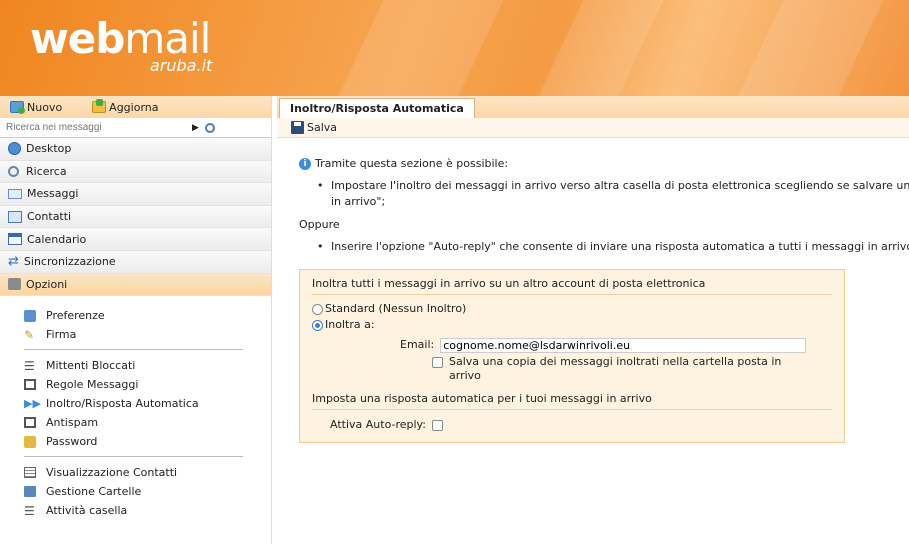 This screenshot has width=909, height=544. What do you see at coordinates (122, 404) in the screenshot?
I see `option-inoltro-risposta-label: Inoltro/Risposta Automatica` at bounding box center [122, 404].